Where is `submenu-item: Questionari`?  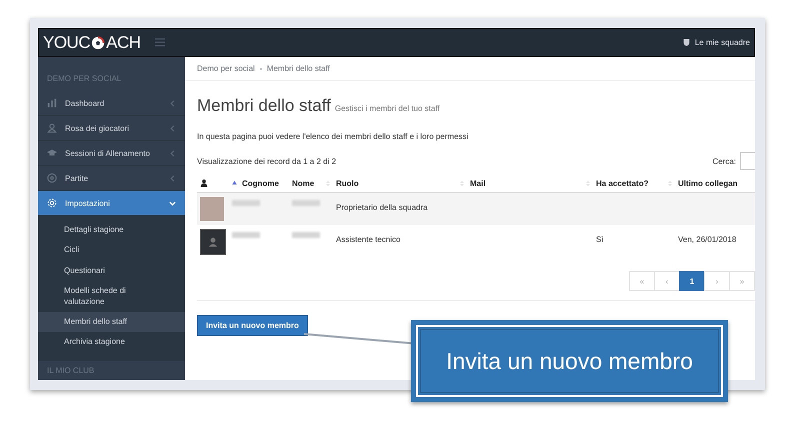 submenu-item: Questionari is located at coordinates (111, 271).